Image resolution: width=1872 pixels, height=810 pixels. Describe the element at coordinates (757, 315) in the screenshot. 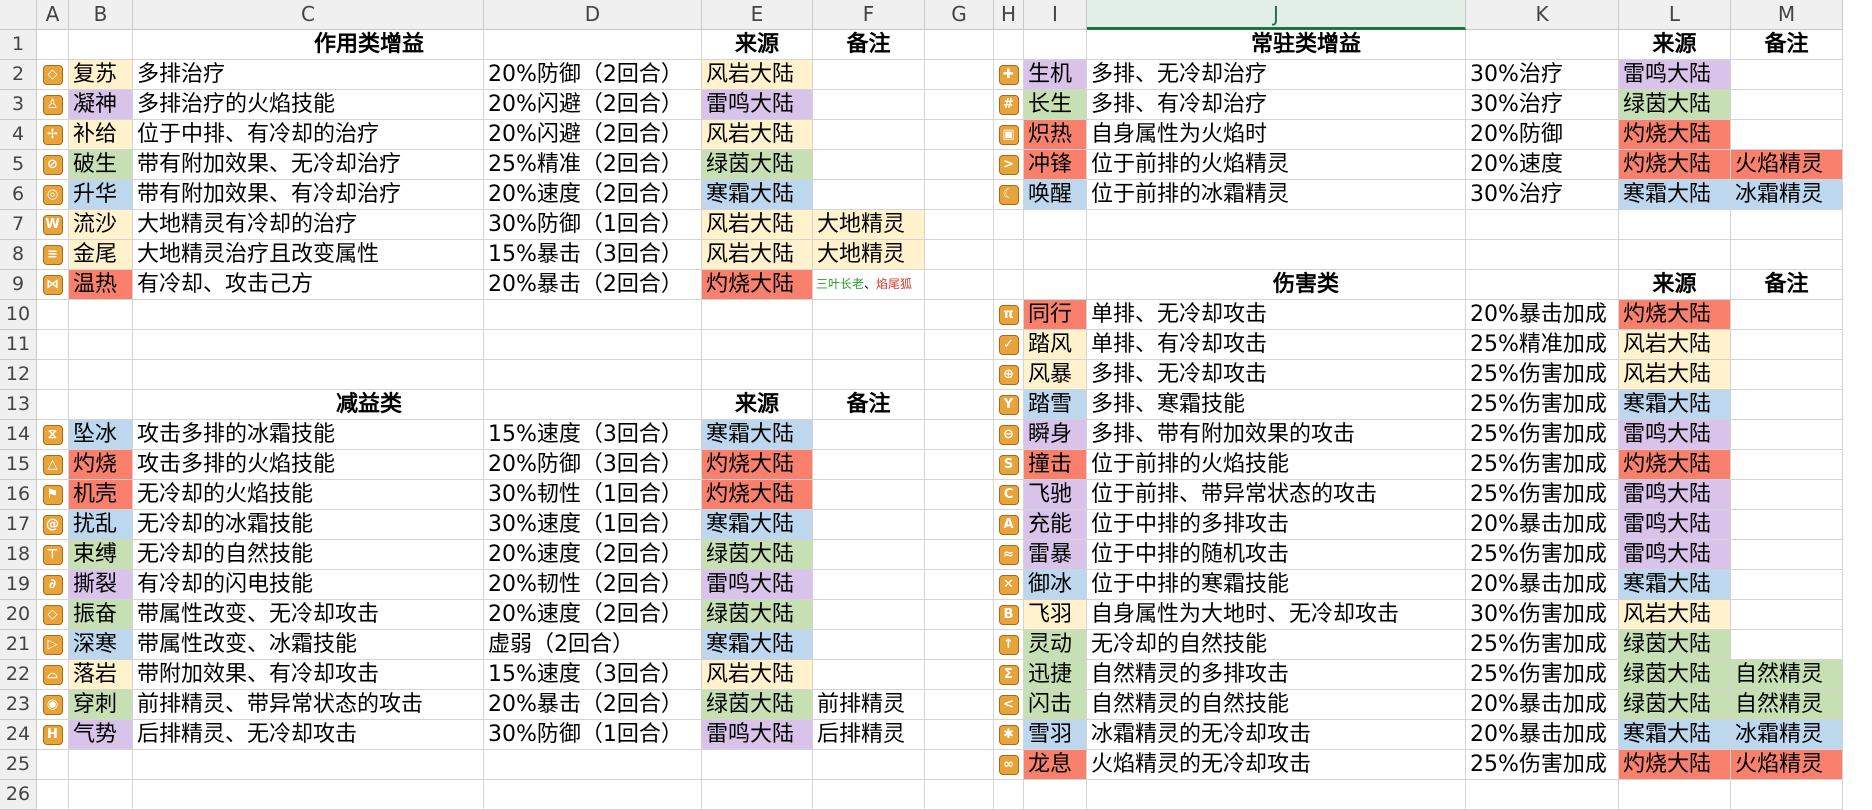

I see `cell-E10` at that location.